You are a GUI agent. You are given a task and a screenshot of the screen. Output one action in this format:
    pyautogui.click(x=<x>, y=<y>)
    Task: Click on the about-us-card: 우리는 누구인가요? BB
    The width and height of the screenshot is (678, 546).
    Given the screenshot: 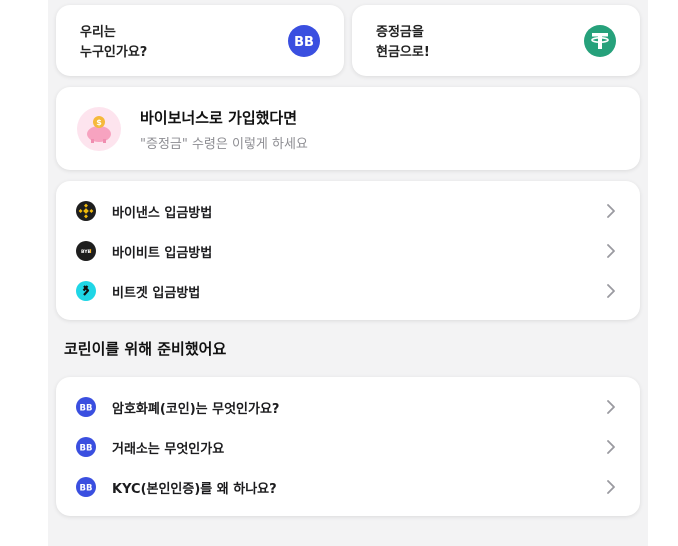 What is the action you would take?
    pyautogui.click(x=200, y=40)
    